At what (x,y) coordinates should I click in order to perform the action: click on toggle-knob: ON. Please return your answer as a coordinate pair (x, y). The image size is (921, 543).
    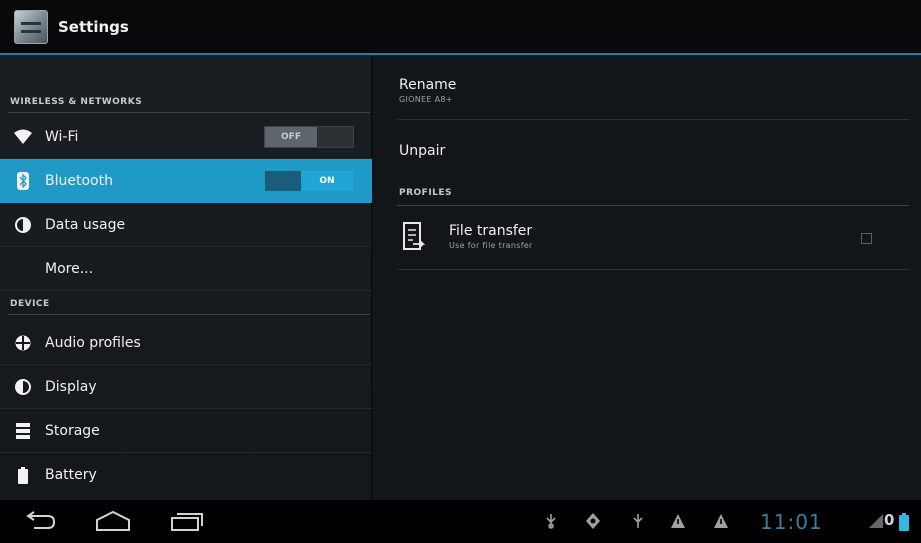
    Looking at the image, I should click on (327, 181).